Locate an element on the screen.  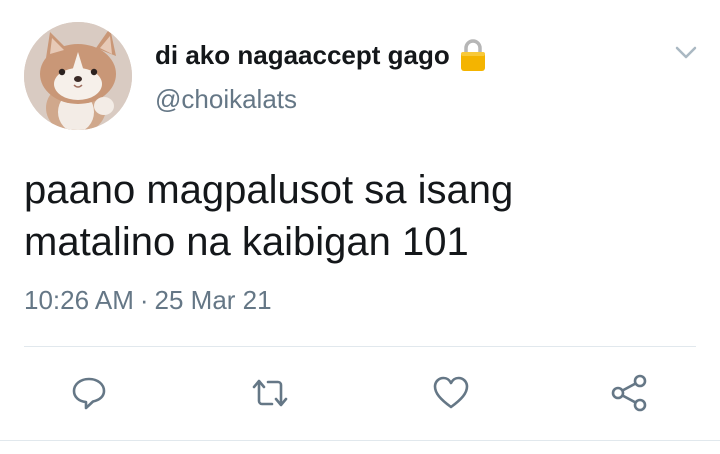
retweet-button is located at coordinates (270, 393).